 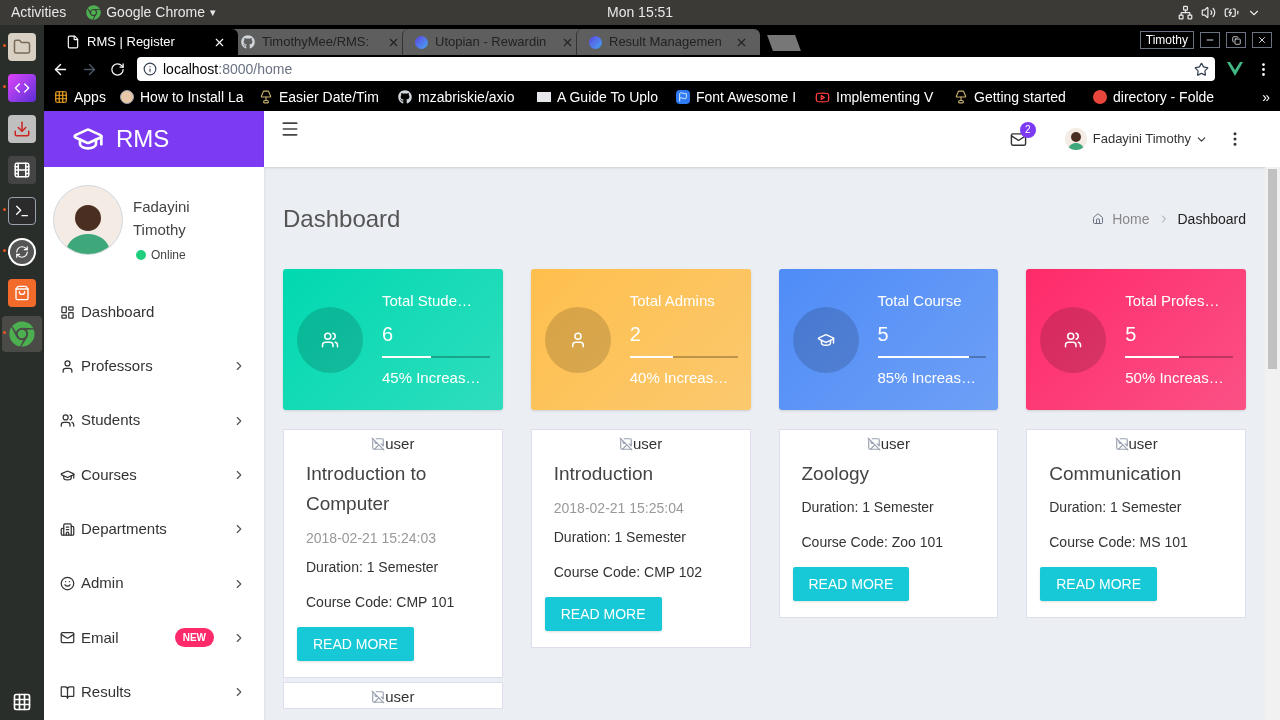 What do you see at coordinates (1266, 97) in the screenshot?
I see `more-bookmarks-button: »` at bounding box center [1266, 97].